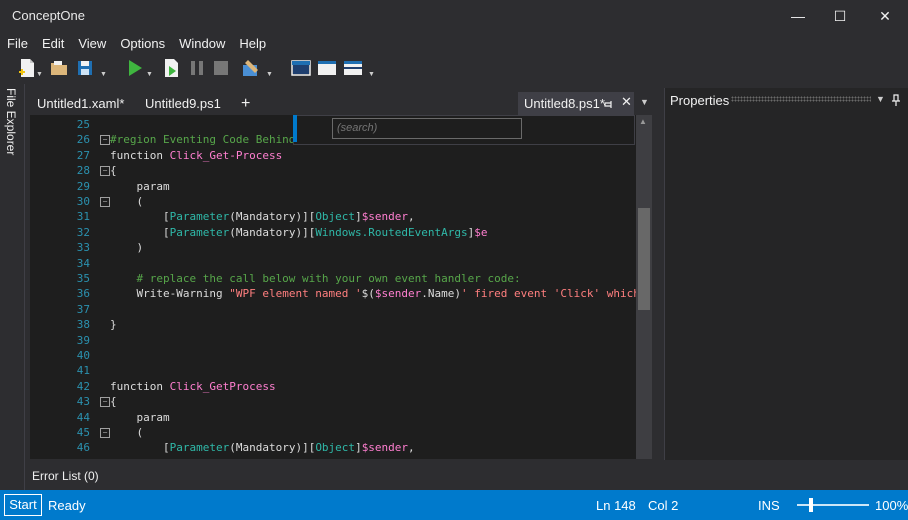 The width and height of the screenshot is (908, 520). Describe the element at coordinates (833, 505) in the screenshot. I see `zoom-slider` at that location.